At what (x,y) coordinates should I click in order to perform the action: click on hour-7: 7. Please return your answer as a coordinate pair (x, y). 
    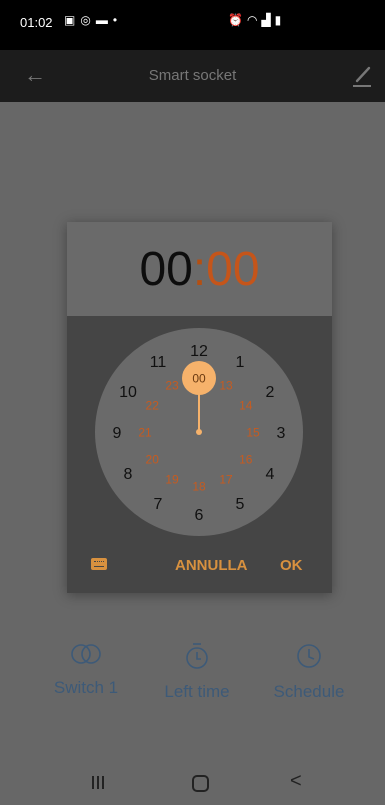
    Looking at the image, I should click on (158, 504).